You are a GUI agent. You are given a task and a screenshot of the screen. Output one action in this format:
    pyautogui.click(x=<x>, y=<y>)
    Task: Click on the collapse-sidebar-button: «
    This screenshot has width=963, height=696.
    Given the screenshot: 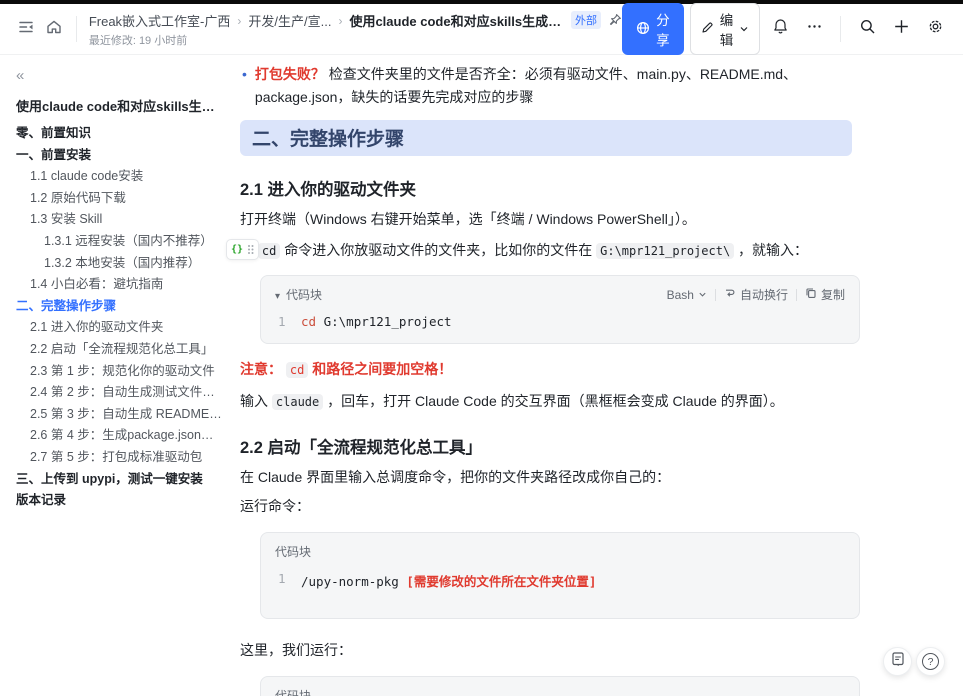 What is the action you would take?
    pyautogui.click(x=26, y=75)
    